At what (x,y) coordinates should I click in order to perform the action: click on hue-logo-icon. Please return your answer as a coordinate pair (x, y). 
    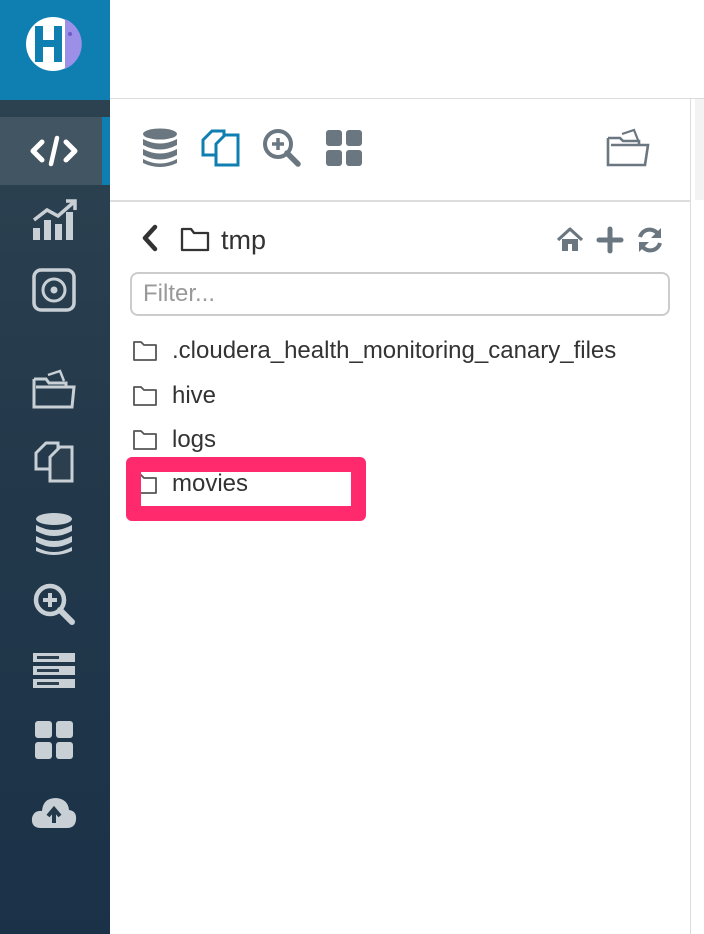
    Looking at the image, I should click on (54, 44).